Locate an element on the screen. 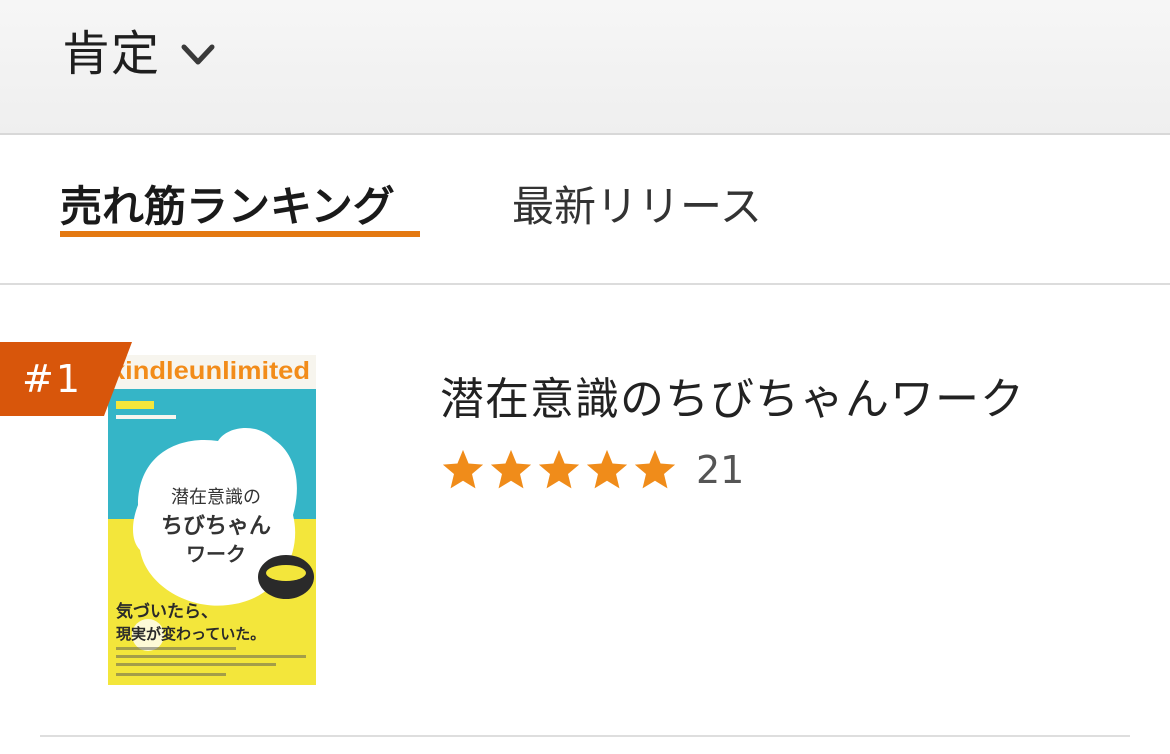 This screenshot has width=1170, height=754. chevron-down-icon is located at coordinates (198, 54).